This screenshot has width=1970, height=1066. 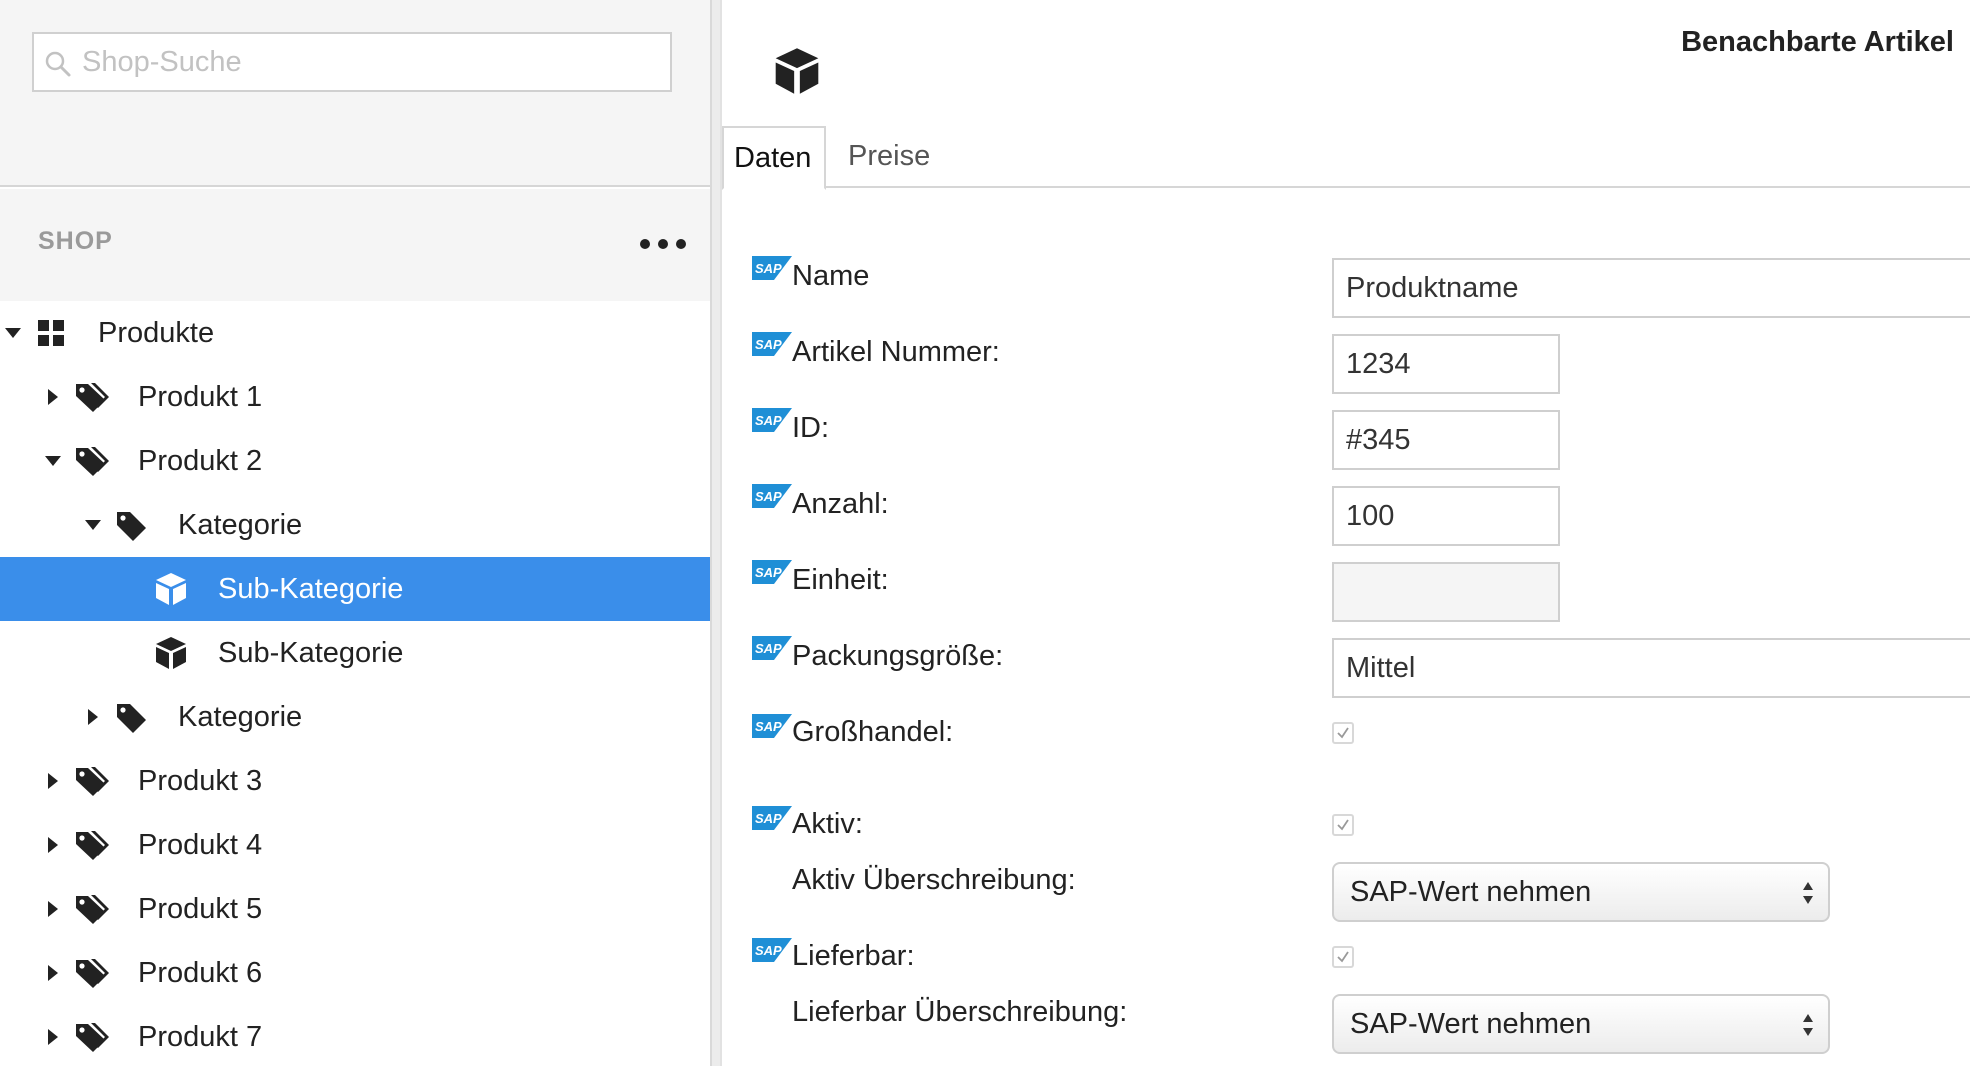 I want to click on tree-item-label: Produkt 6, so click(x=200, y=973).